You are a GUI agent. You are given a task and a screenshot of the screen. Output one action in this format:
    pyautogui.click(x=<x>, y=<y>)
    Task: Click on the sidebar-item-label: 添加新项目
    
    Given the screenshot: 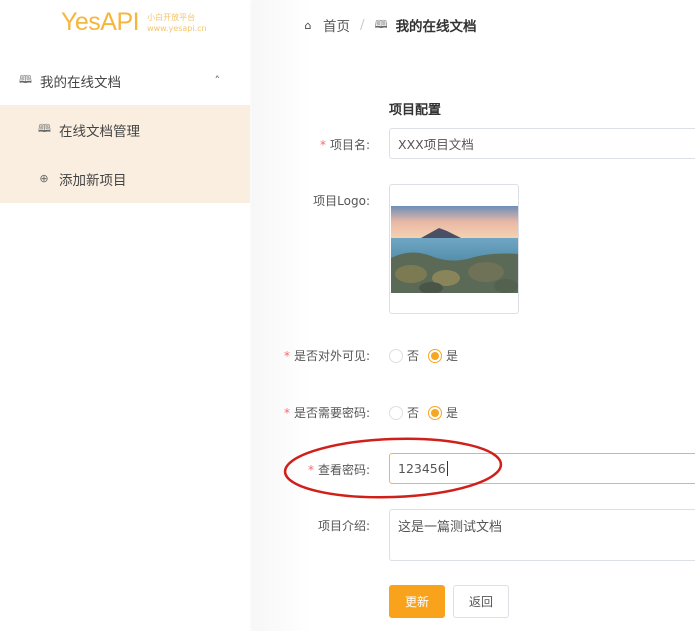 What is the action you would take?
    pyautogui.click(x=93, y=180)
    